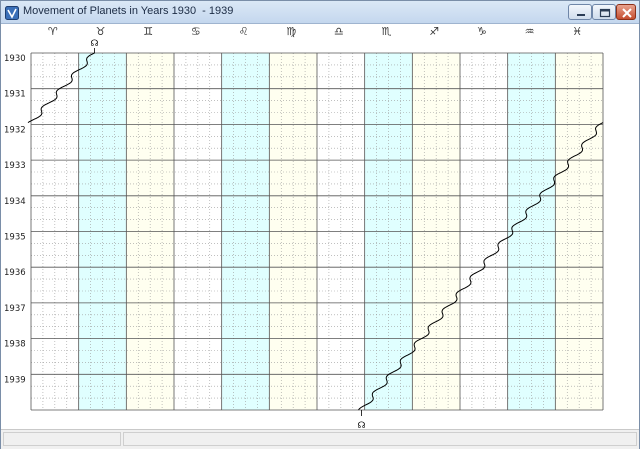 The image size is (640, 449). I want to click on close-button, so click(626, 12).